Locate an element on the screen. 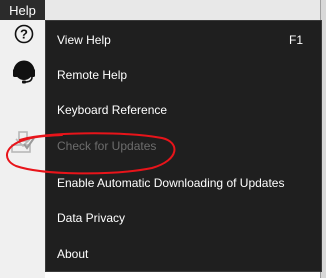  menu-item-label: About is located at coordinates (73, 254).